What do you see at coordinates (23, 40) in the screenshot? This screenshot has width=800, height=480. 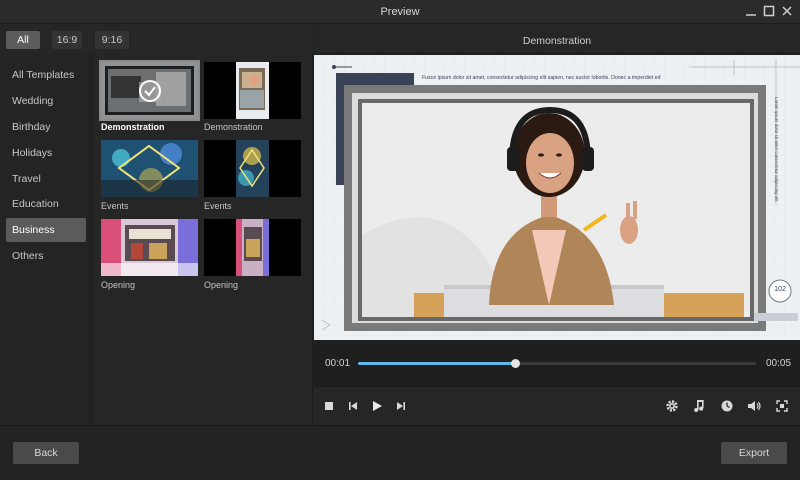 I see `filter-all-button: All` at bounding box center [23, 40].